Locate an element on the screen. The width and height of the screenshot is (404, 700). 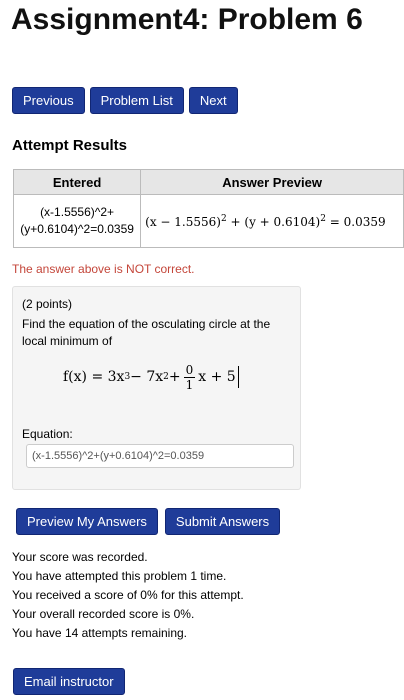
answer-preview-cell: (x − 1.5556)2 + (y + 0.6104)2 = 0.0359 is located at coordinates (272, 221).